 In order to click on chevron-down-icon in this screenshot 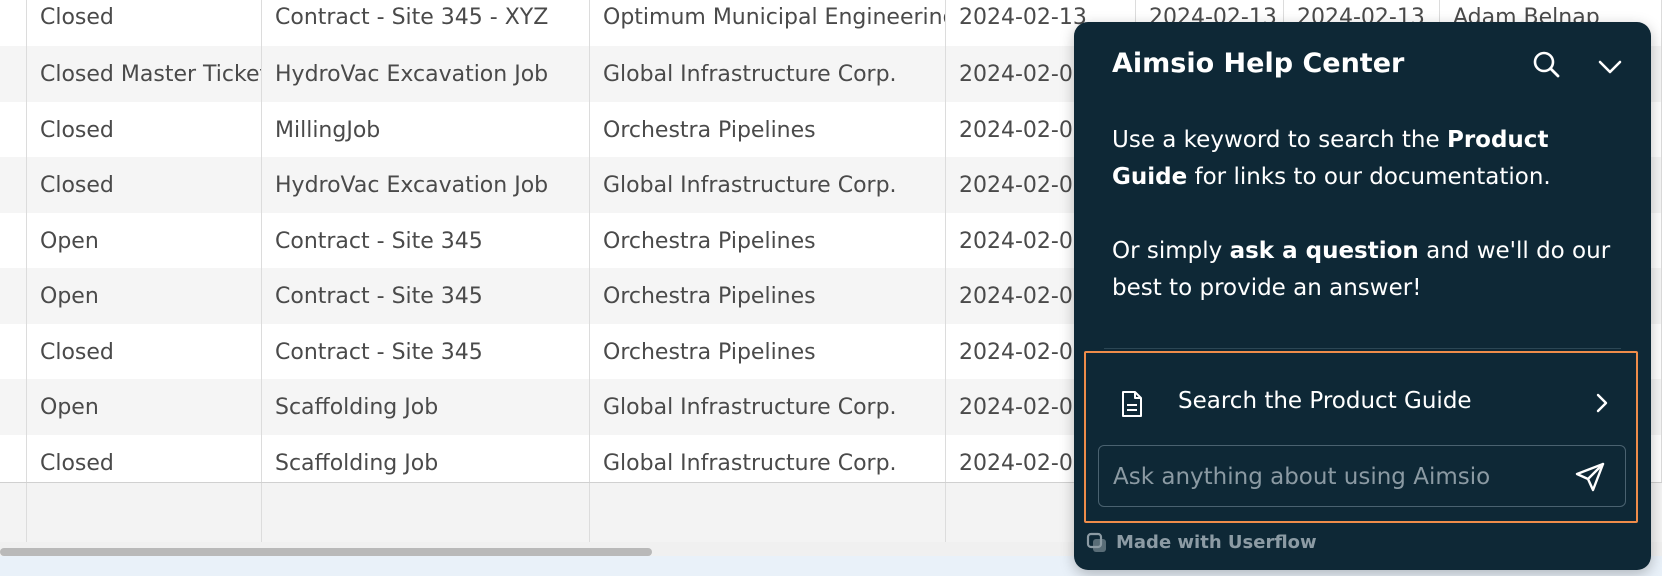, I will do `click(1610, 67)`.